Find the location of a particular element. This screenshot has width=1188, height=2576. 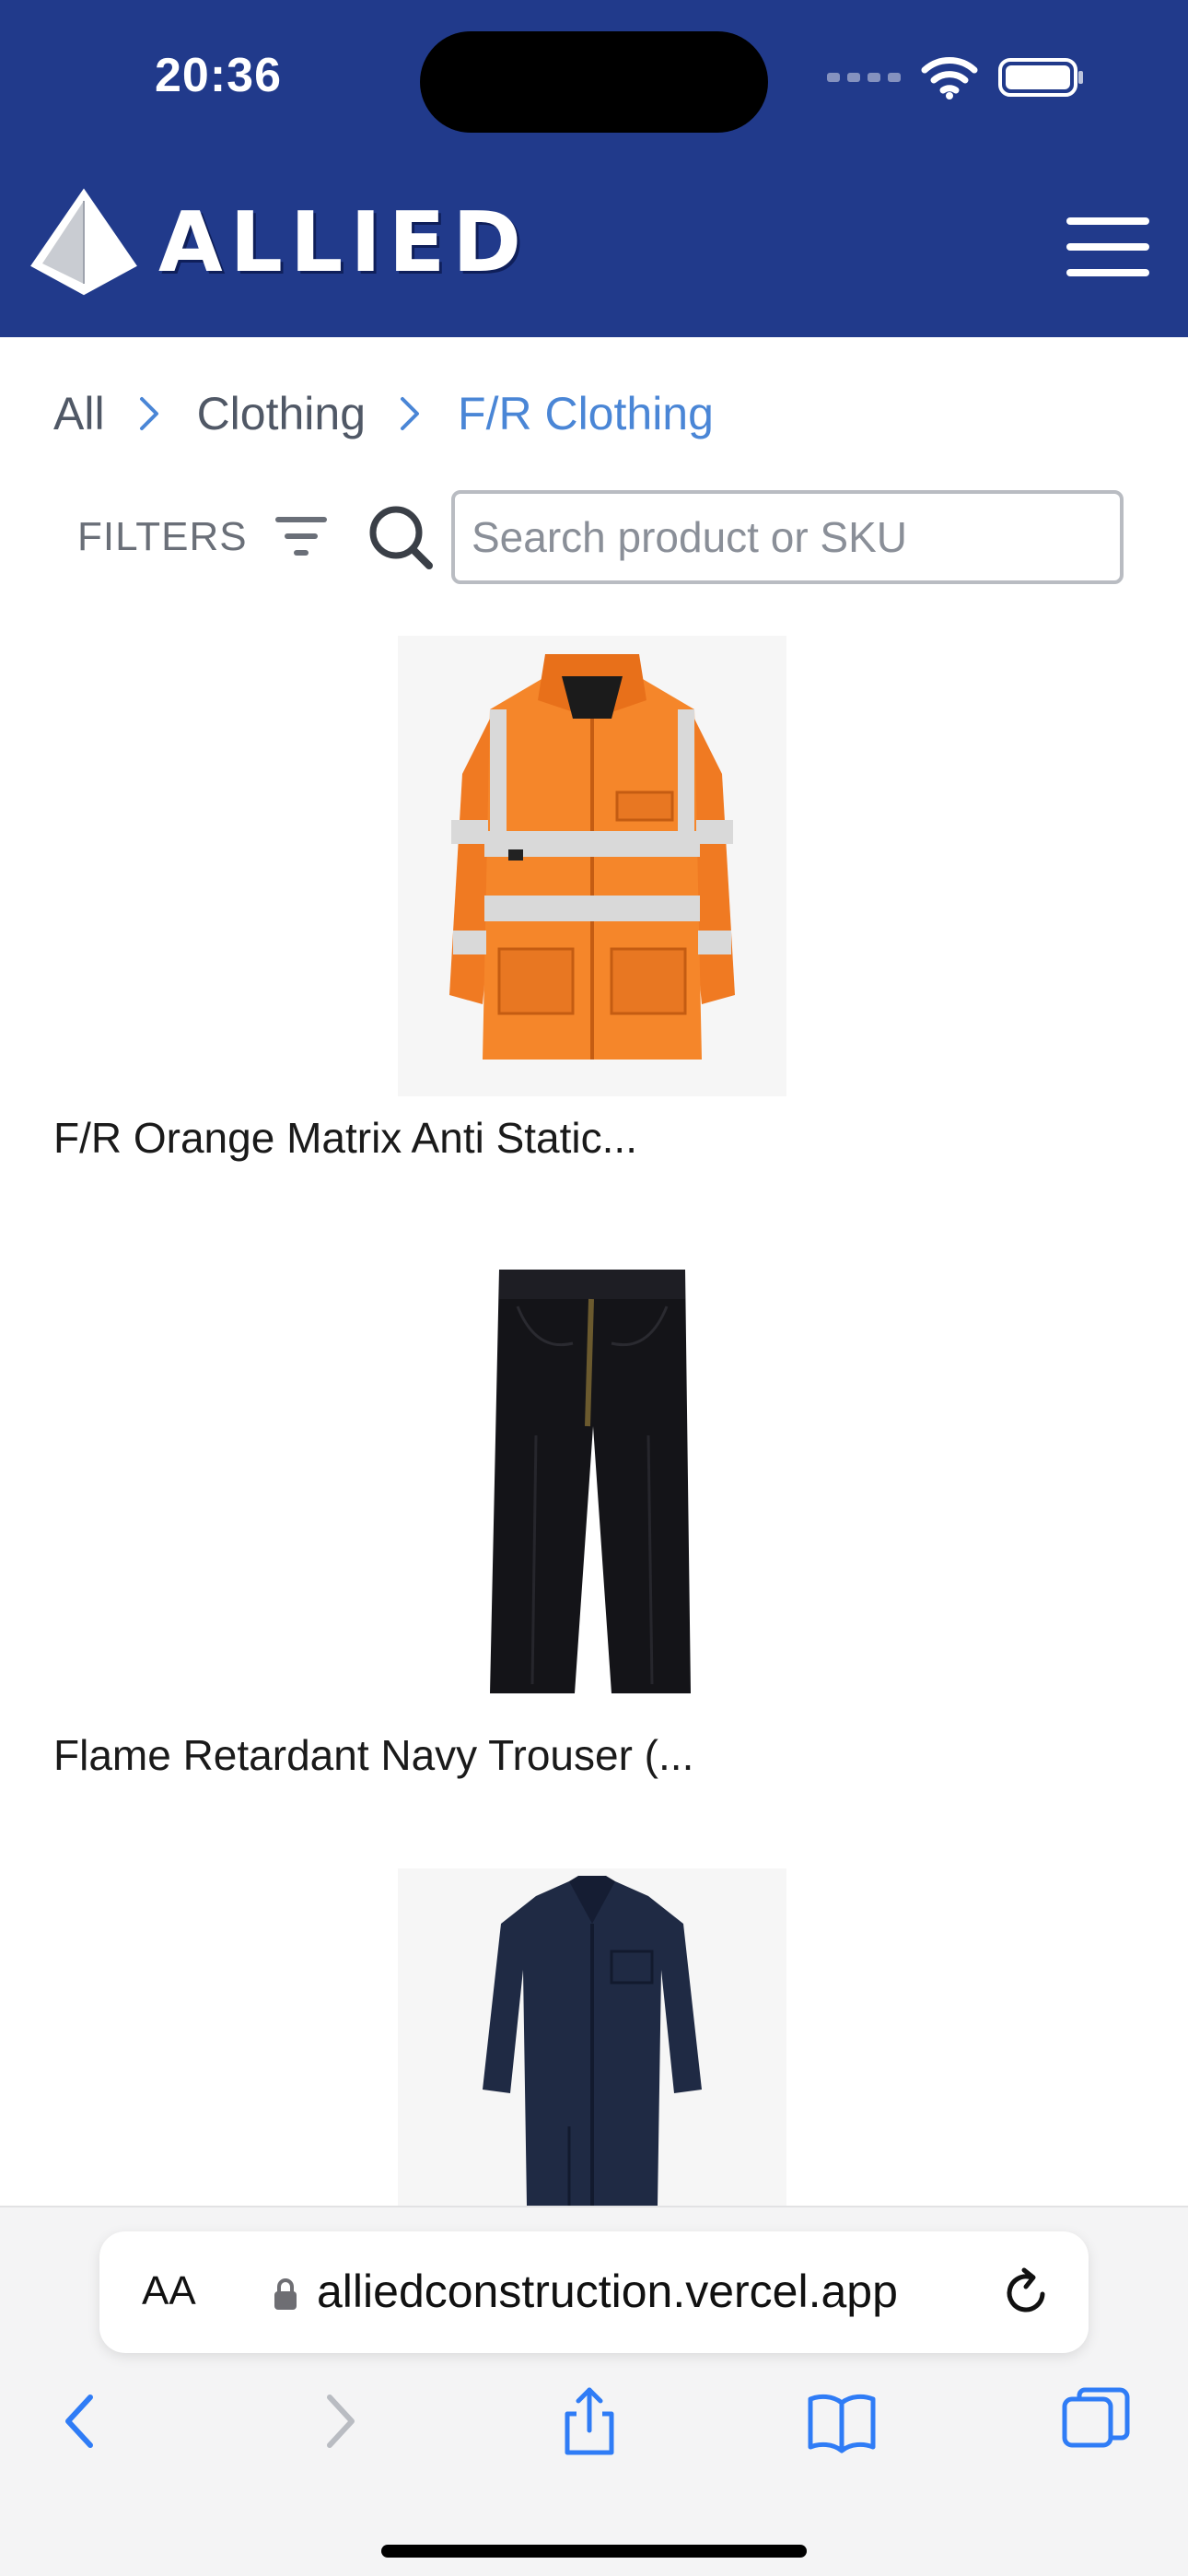

back-icon is located at coordinates (81, 2421).